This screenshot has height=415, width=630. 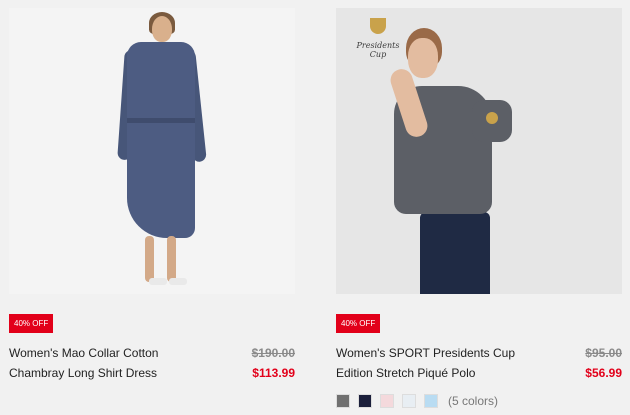 What do you see at coordinates (161, 120) in the screenshot?
I see `dress-belt` at bounding box center [161, 120].